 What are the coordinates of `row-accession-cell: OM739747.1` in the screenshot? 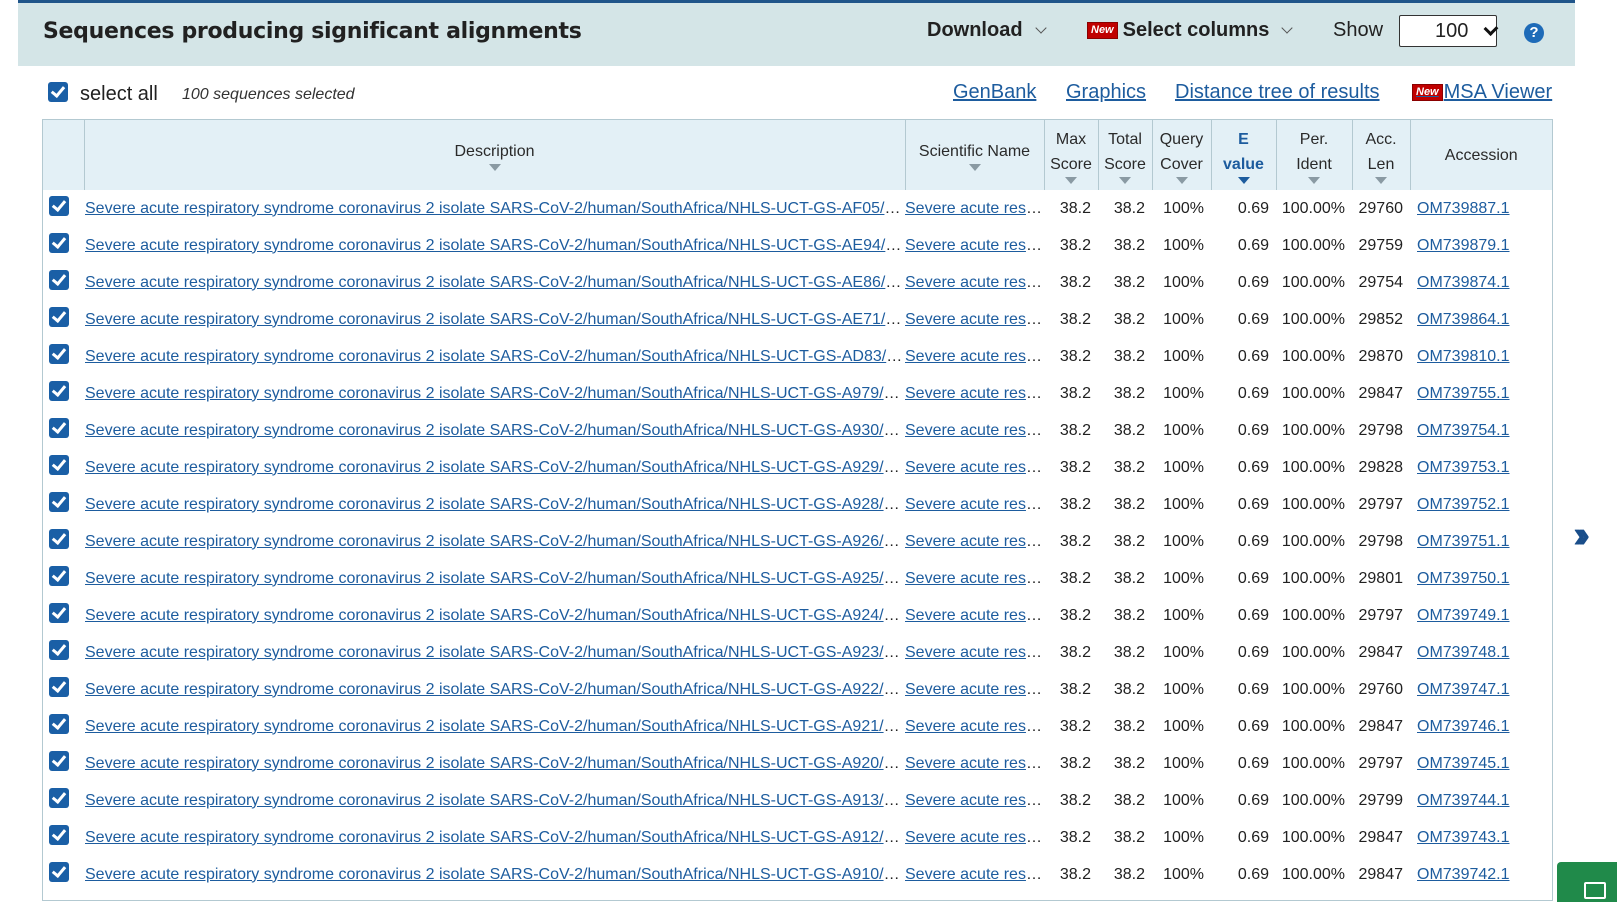 It's located at (1481, 689).